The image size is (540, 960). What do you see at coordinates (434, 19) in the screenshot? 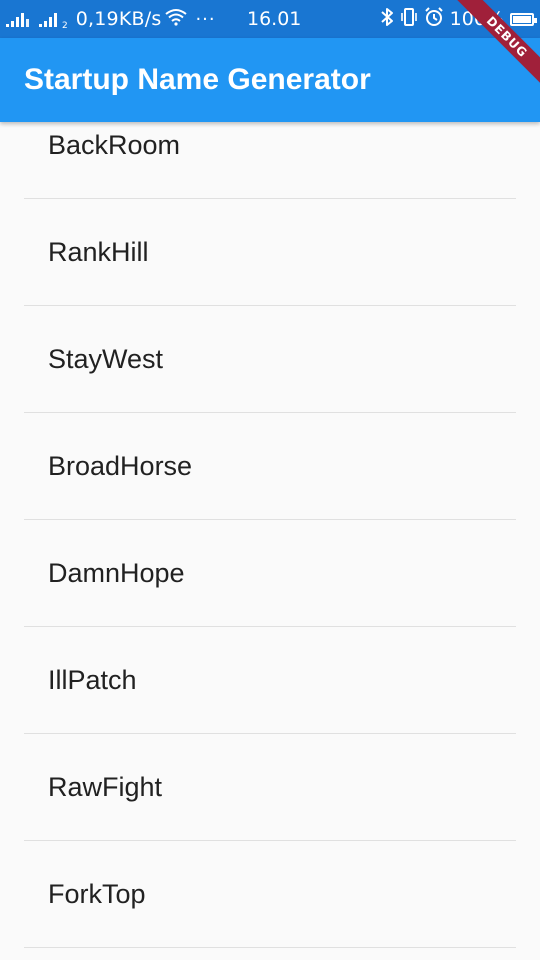
I see `alarm-icon` at bounding box center [434, 19].